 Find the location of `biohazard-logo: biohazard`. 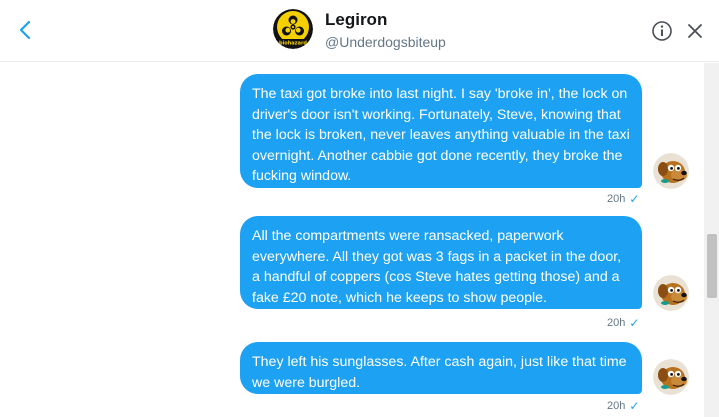

biohazard-logo: biohazard is located at coordinates (293, 29).